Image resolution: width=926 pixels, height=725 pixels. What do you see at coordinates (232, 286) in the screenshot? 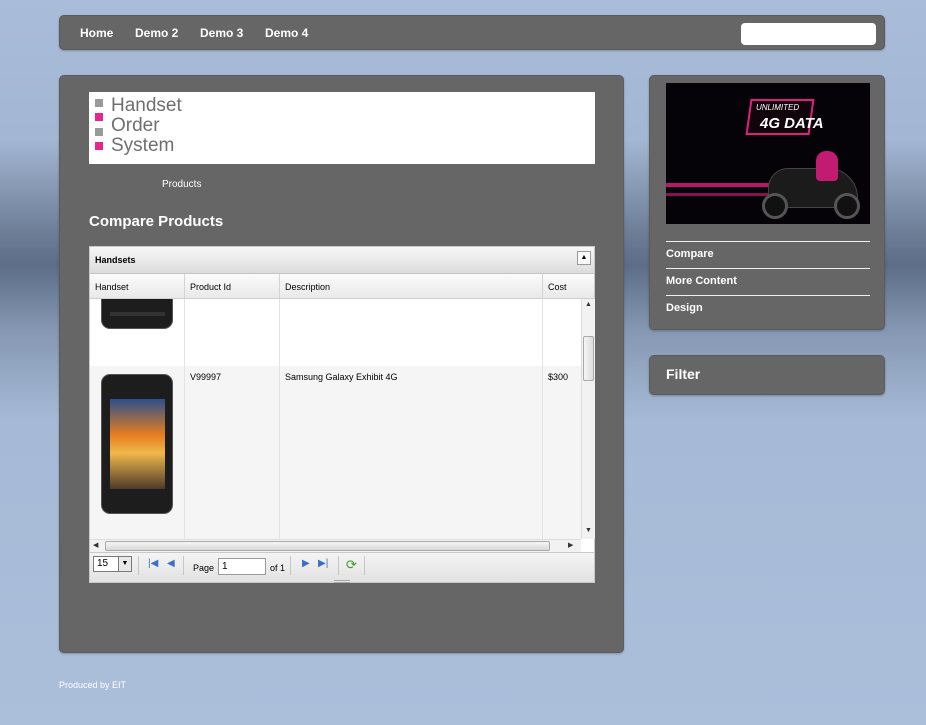
I see `column-header-product-id: Product Id` at bounding box center [232, 286].